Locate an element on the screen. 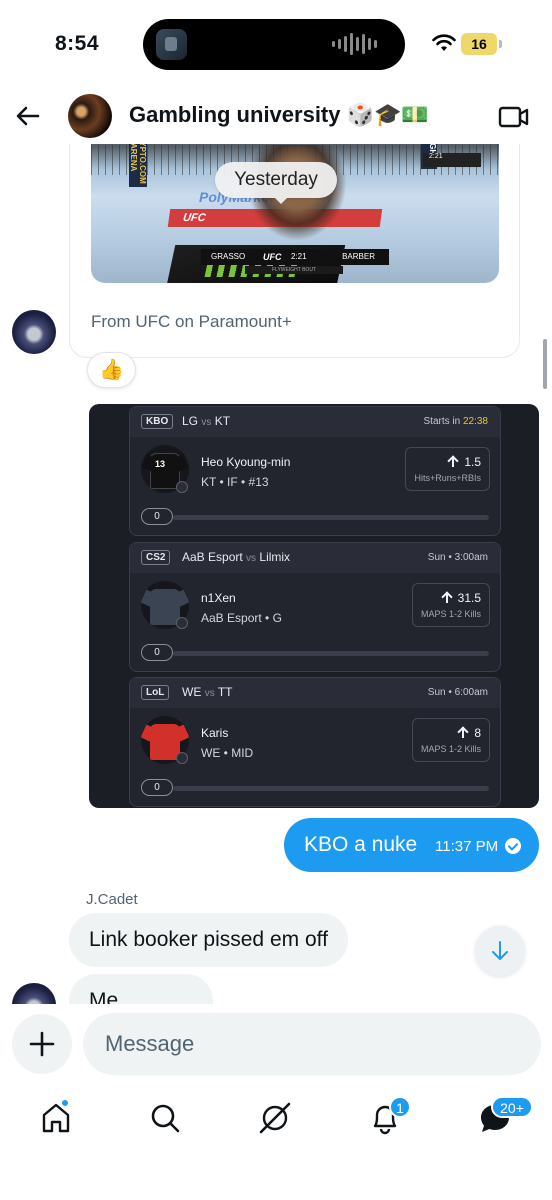  start-time: Sun • 6:00am is located at coordinates (458, 692).